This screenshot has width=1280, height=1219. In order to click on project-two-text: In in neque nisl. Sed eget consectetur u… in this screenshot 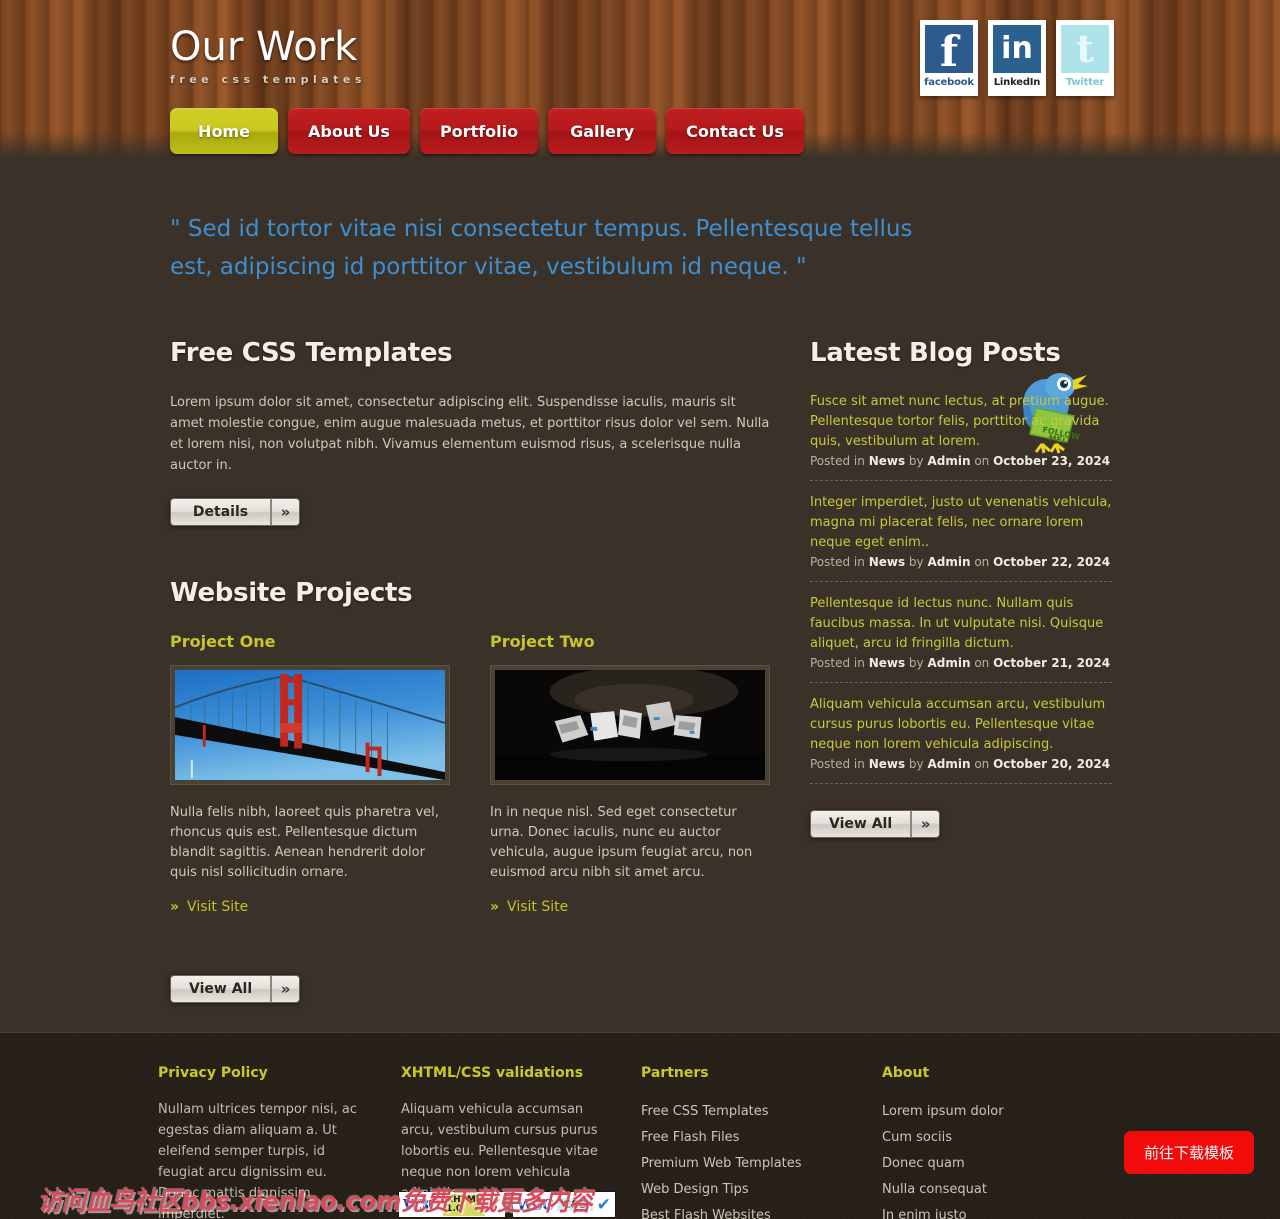, I will do `click(621, 842)`.